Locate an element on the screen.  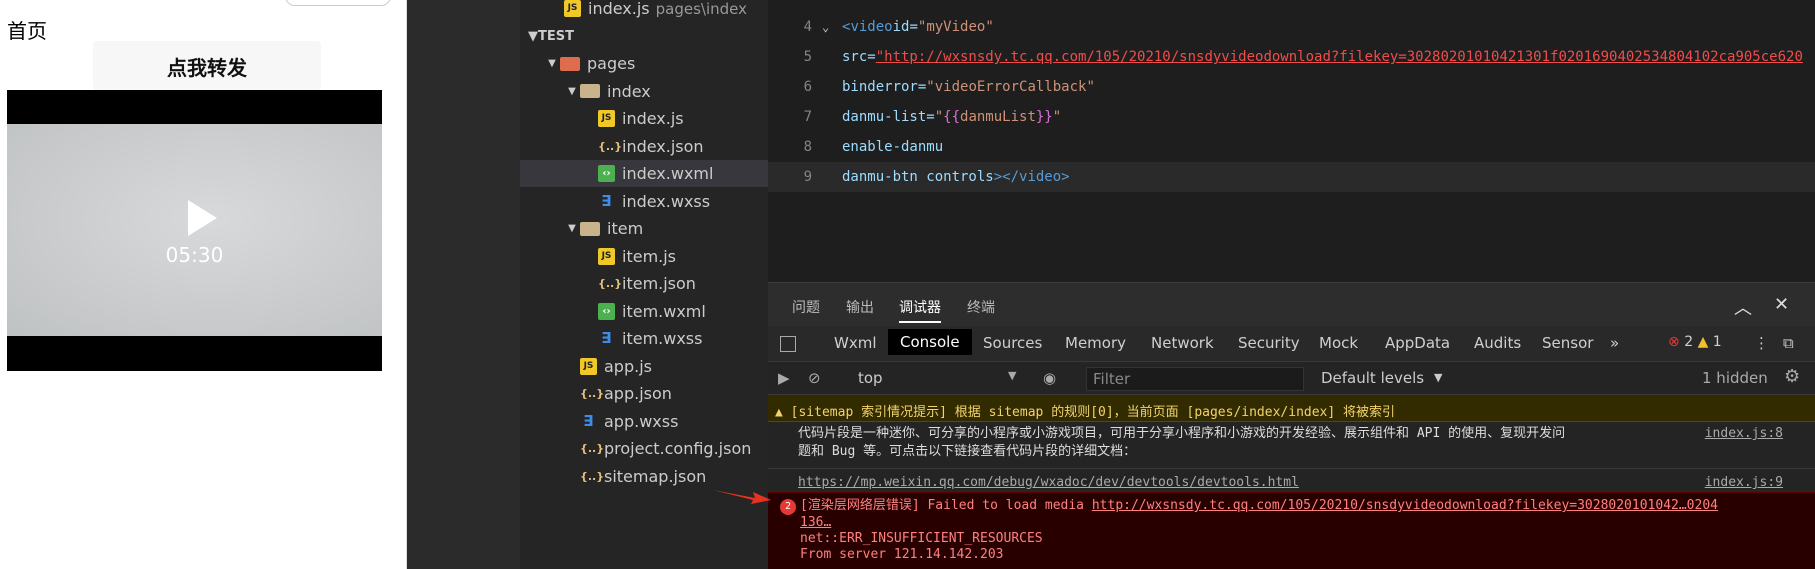
undock-icon: ⧉ is located at coordinates (1788, 343).